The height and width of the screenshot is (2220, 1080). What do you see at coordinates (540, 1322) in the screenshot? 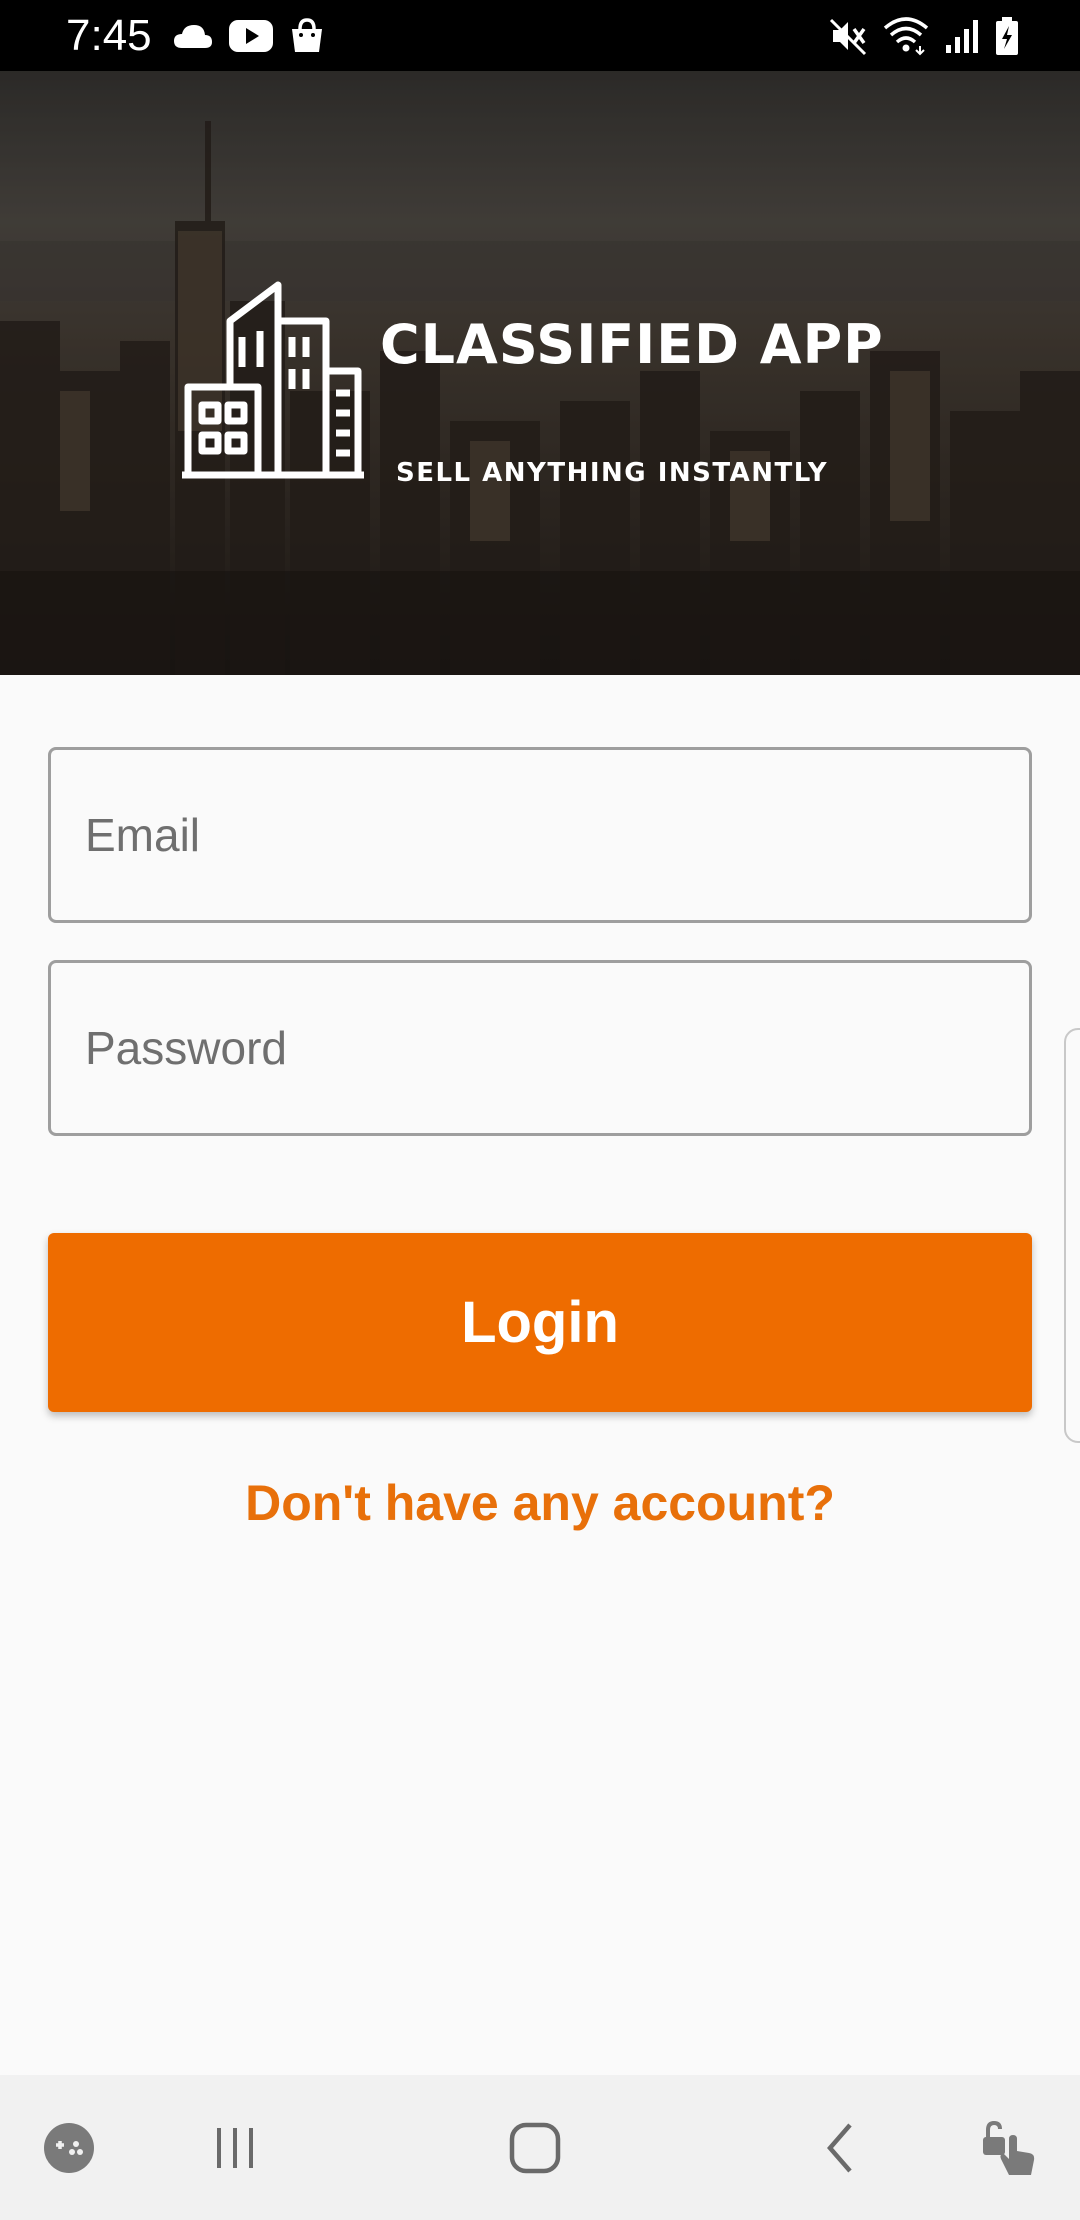
I see `login-button: Login` at bounding box center [540, 1322].